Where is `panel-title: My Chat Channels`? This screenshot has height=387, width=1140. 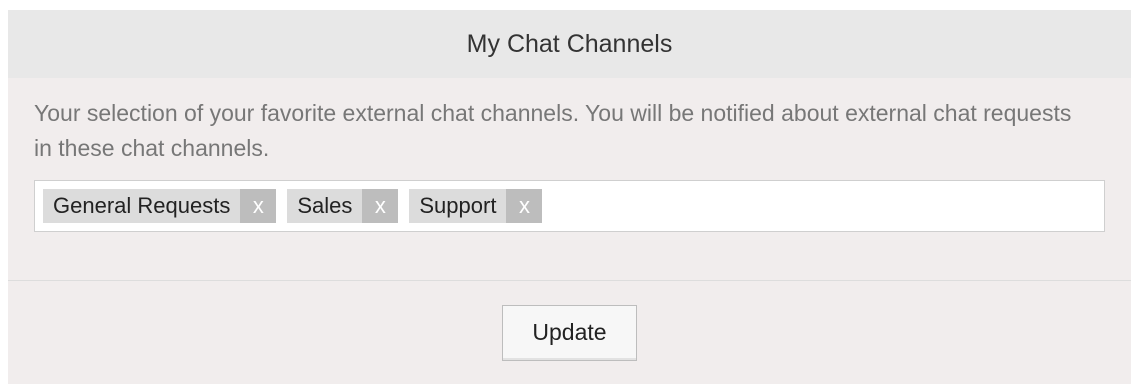
panel-title: My Chat Channels is located at coordinates (569, 43).